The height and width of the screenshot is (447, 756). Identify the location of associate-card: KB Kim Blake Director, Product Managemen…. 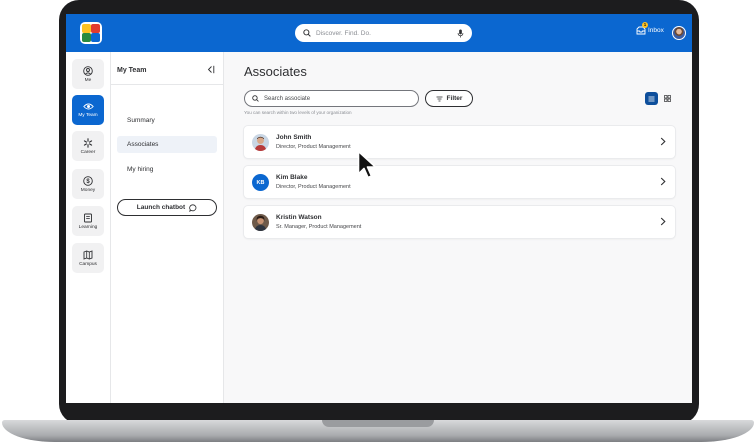
(459, 182).